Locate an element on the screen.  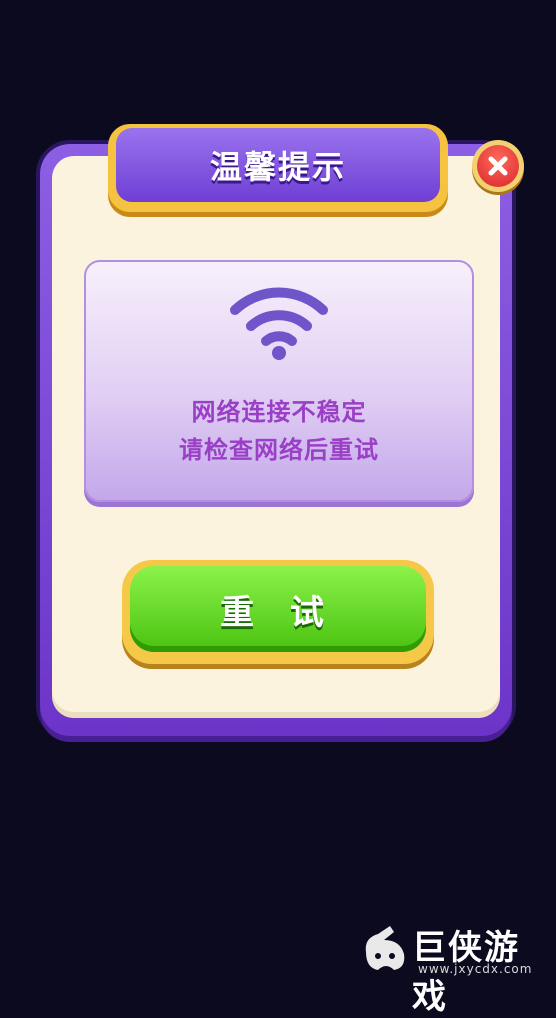
dialog-title-plate: 温馨提示 is located at coordinates (278, 168).